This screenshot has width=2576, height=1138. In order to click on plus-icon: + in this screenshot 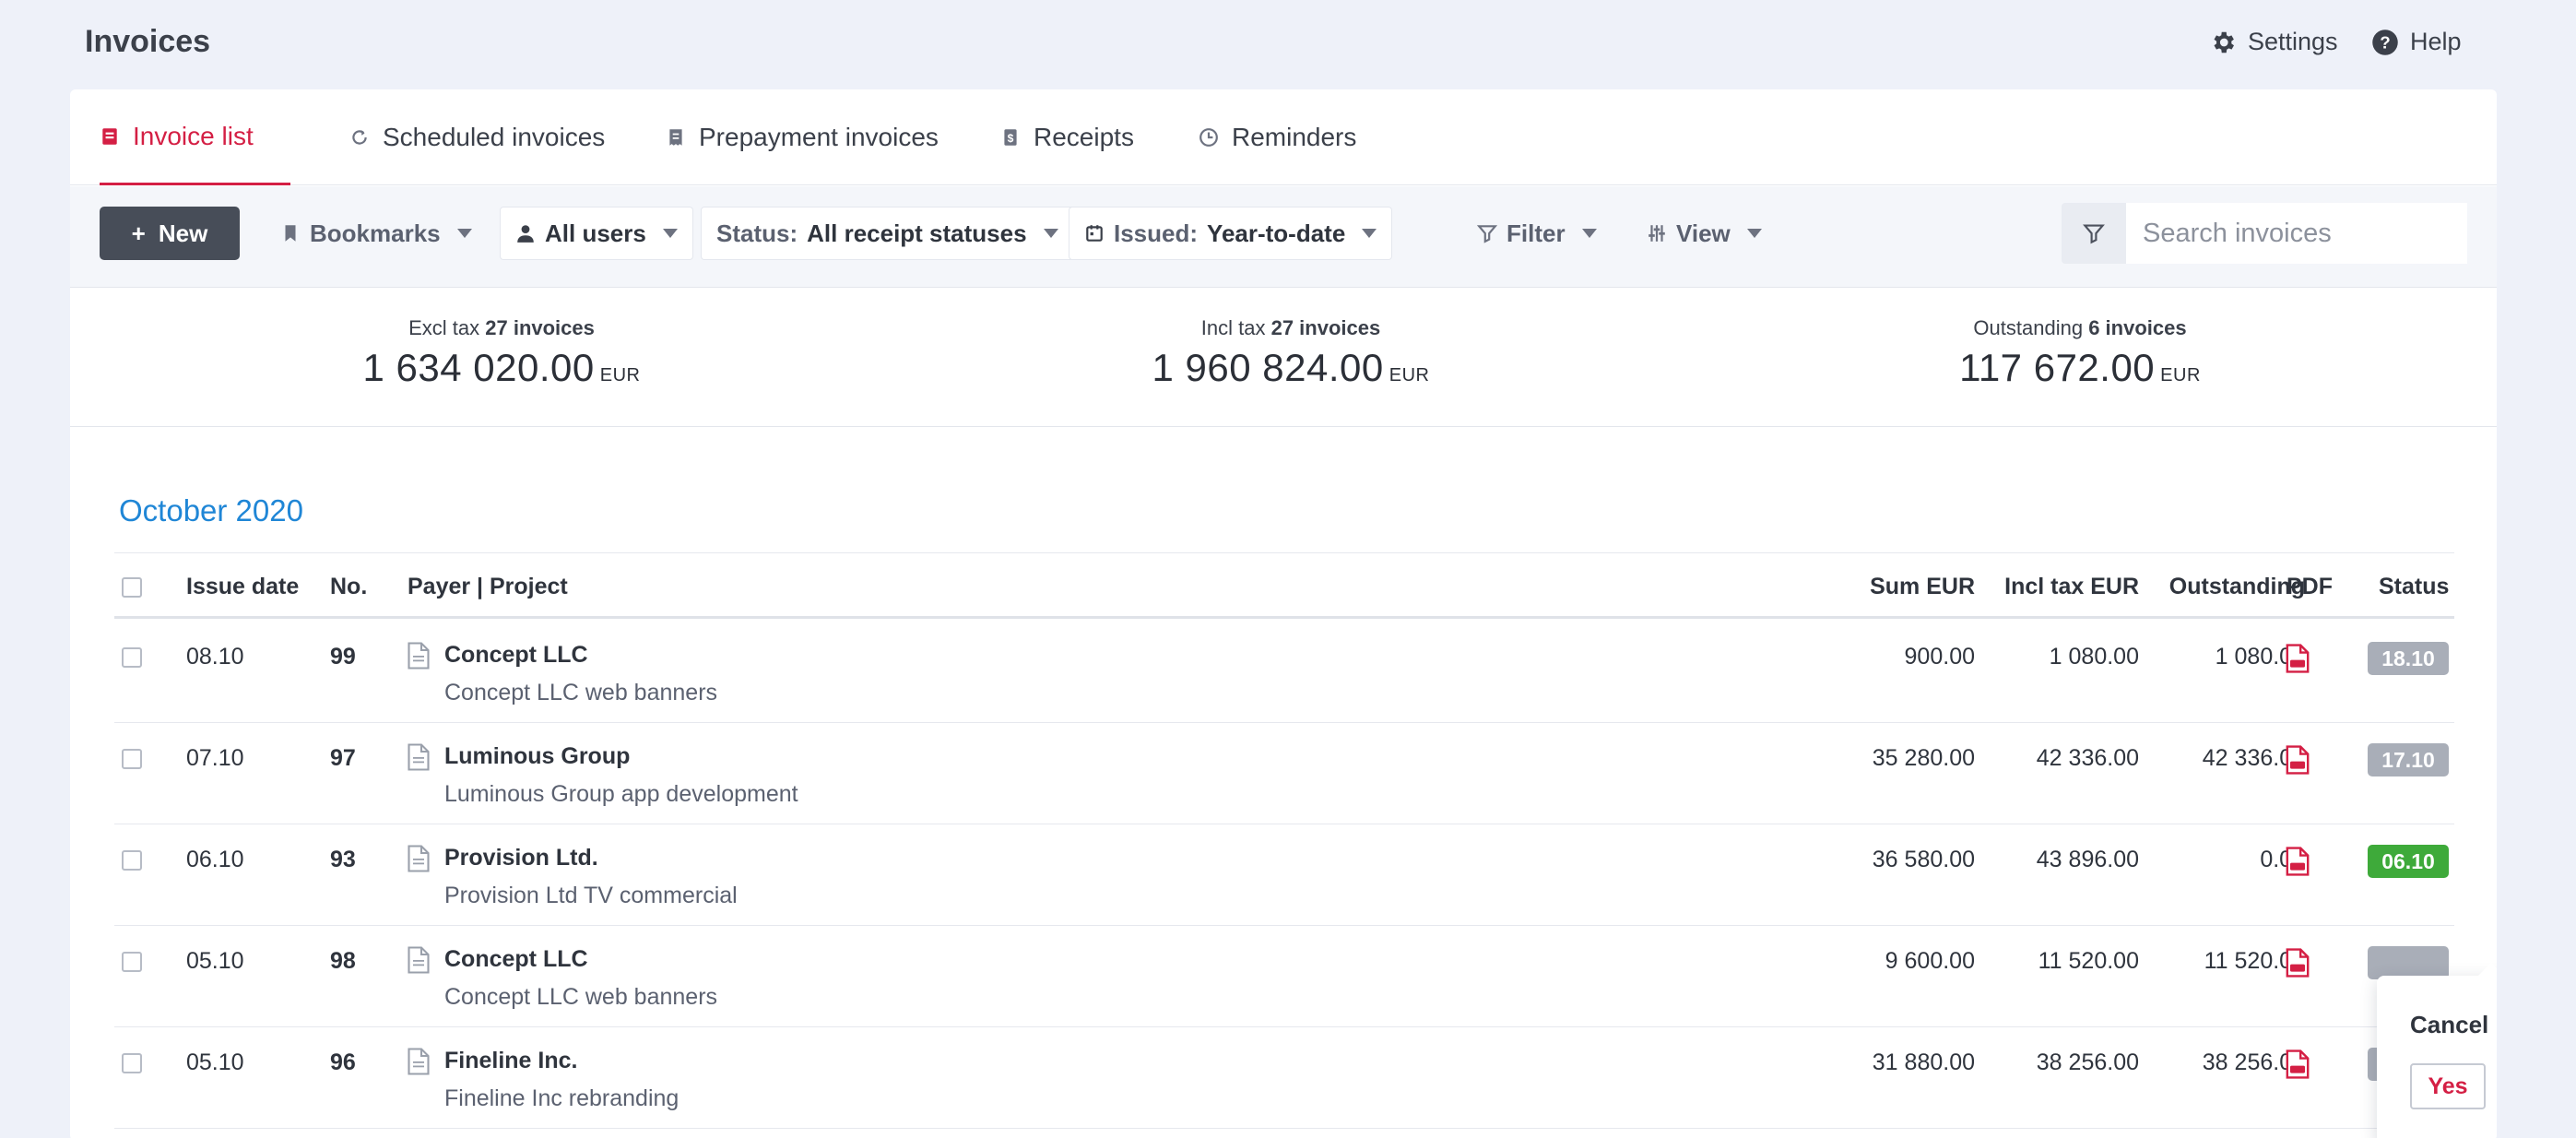, I will do `click(138, 233)`.